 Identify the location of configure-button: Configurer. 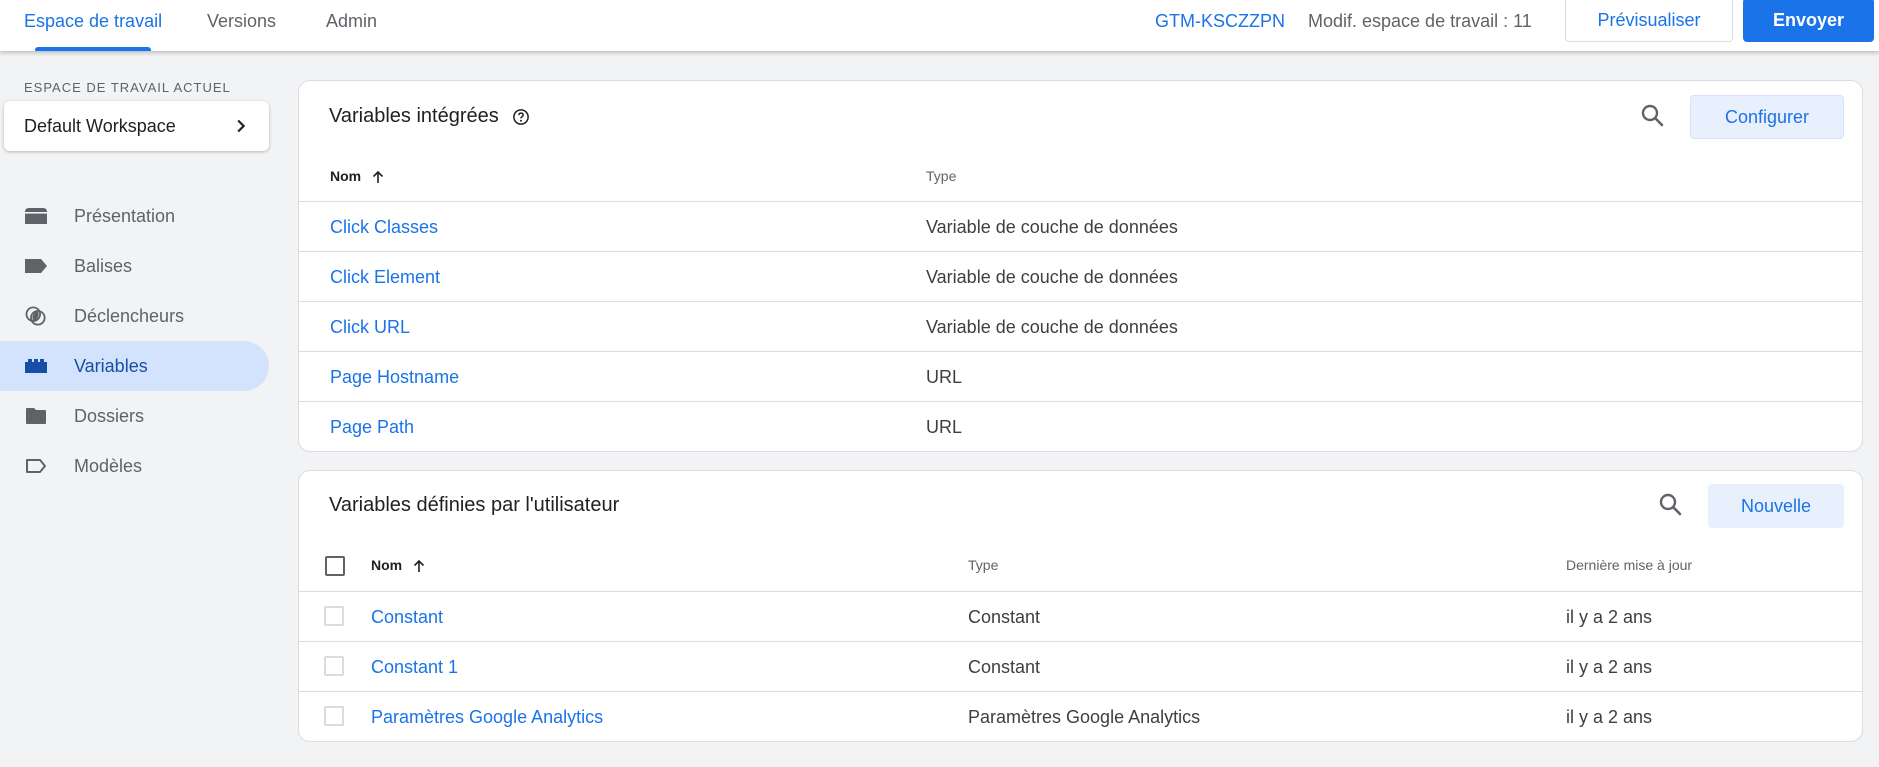
(1767, 117).